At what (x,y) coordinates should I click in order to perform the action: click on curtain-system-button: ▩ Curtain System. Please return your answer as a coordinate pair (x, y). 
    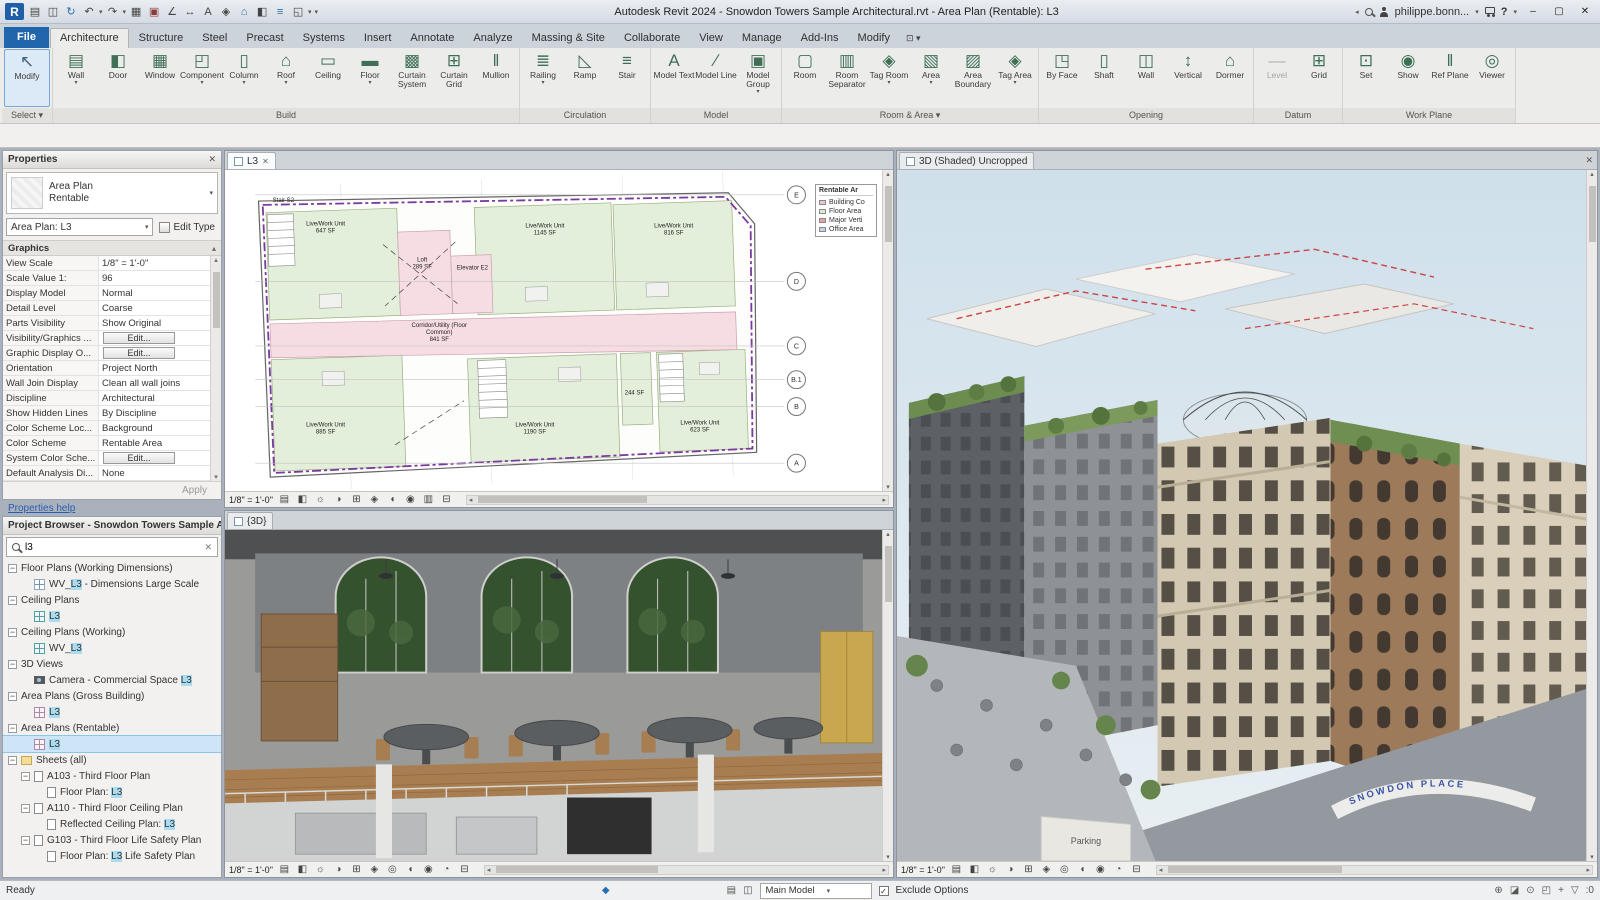
    Looking at the image, I should click on (412, 78).